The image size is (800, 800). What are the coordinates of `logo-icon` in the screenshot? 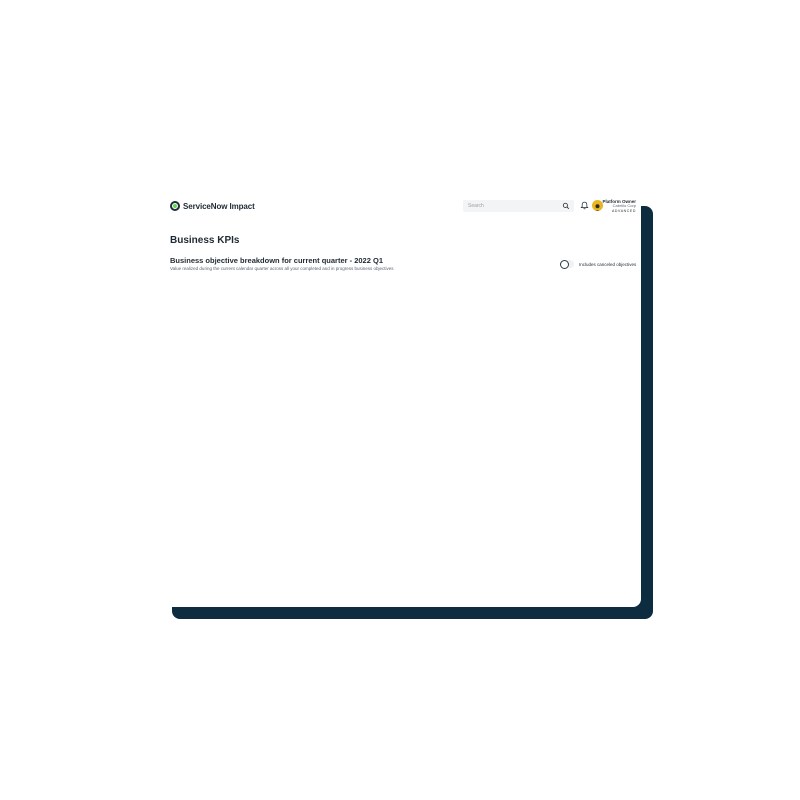 It's located at (175, 206).